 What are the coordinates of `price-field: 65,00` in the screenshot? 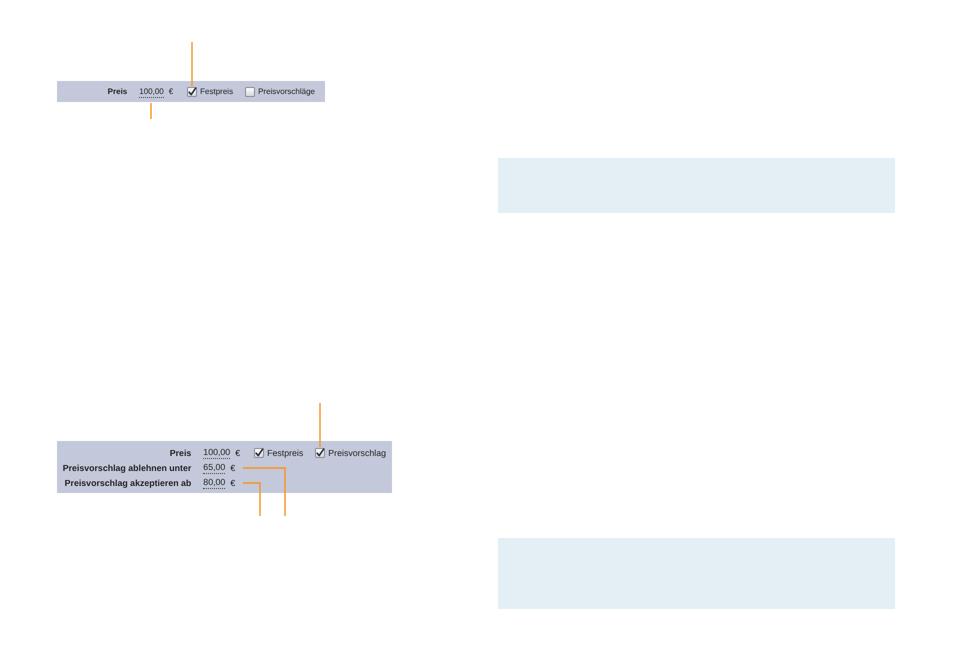 It's located at (214, 468).